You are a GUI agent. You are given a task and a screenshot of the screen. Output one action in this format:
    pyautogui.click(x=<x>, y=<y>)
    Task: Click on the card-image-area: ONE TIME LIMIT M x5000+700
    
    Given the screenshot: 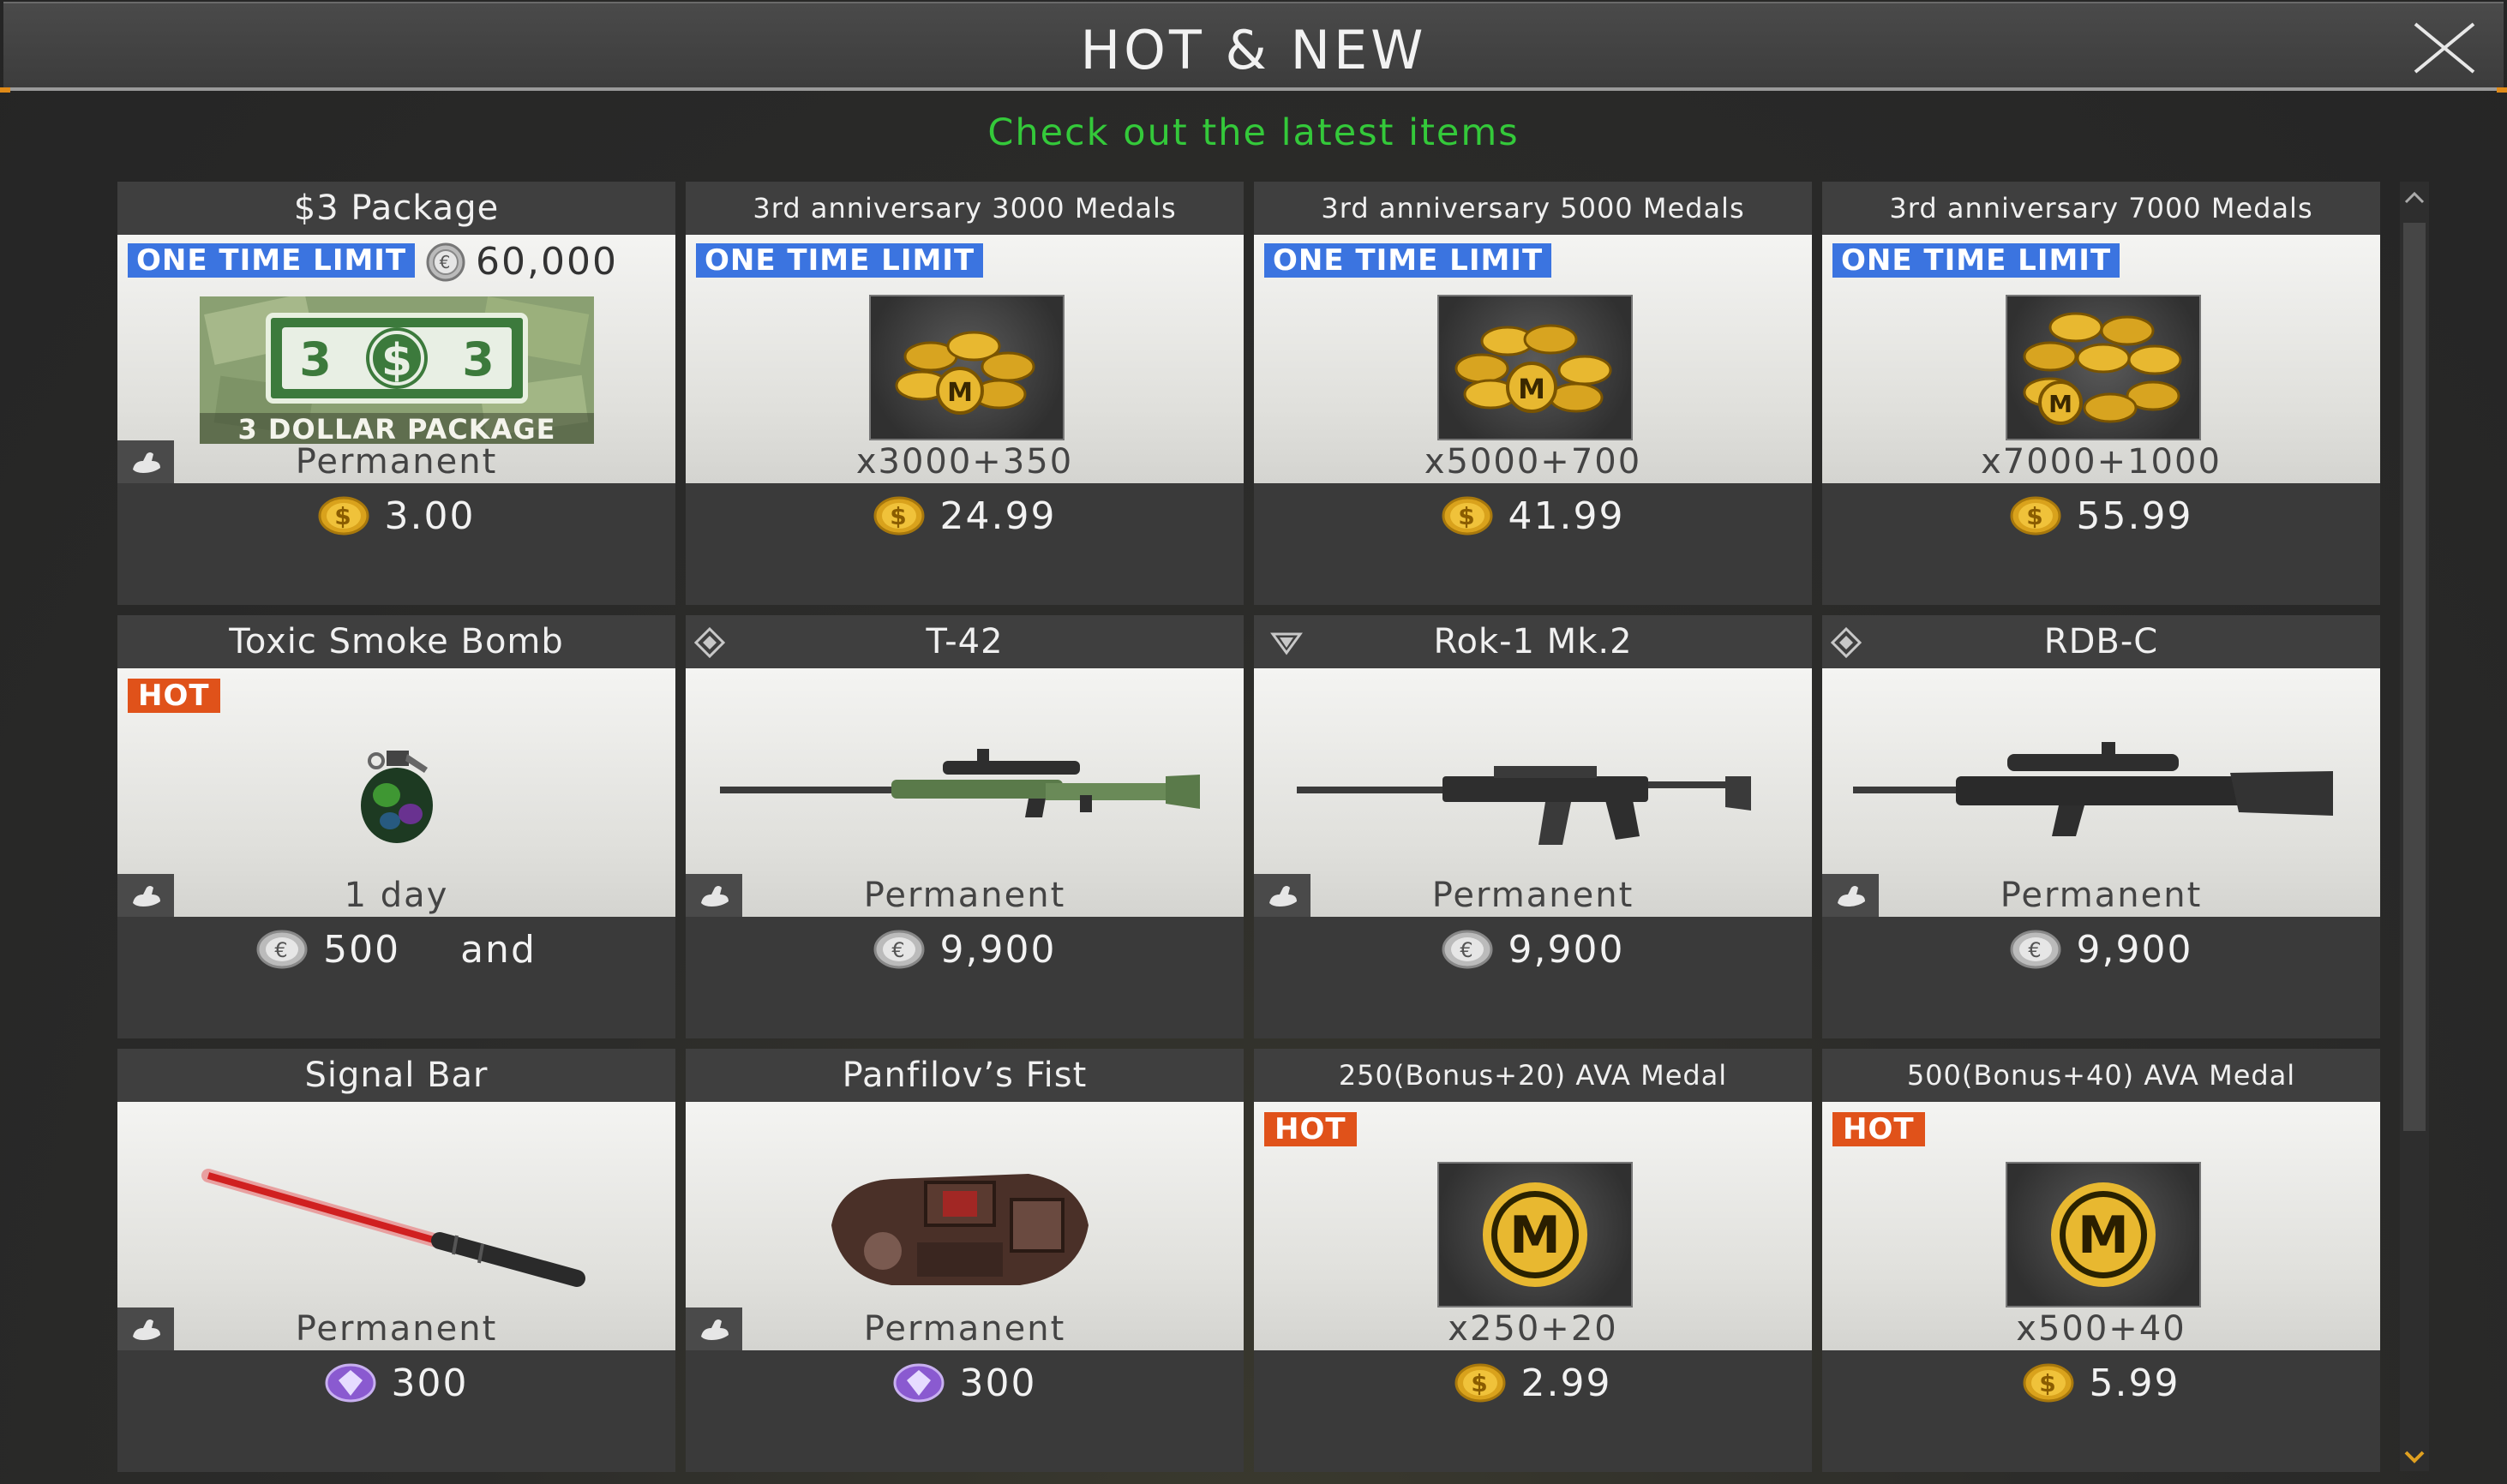 What is the action you would take?
    pyautogui.click(x=1533, y=359)
    